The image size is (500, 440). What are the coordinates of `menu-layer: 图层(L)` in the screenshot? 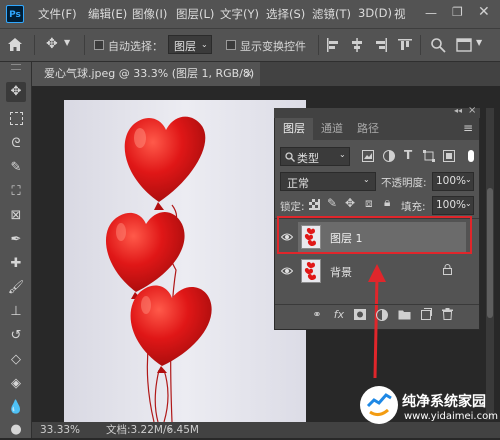 It's located at (195, 14).